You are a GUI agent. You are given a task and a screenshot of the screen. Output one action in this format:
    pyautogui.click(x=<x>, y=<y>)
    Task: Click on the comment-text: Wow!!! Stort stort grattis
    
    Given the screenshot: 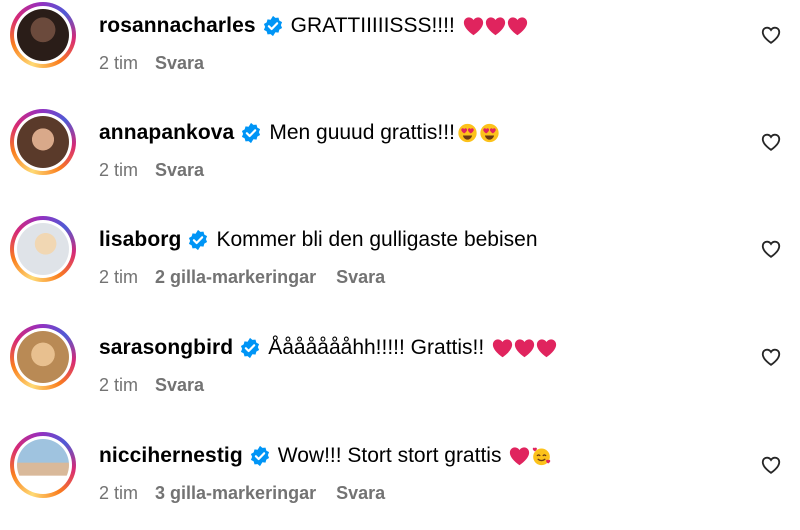 What is the action you would take?
    pyautogui.click(x=389, y=455)
    